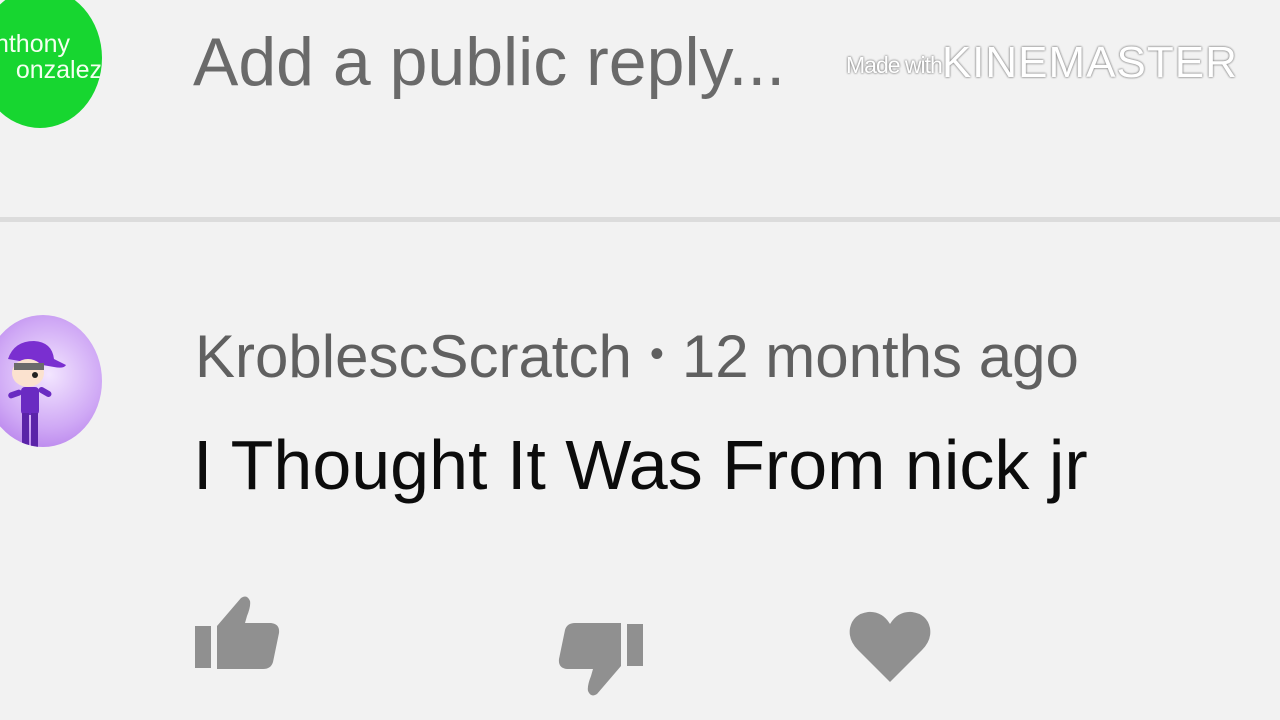  Describe the element at coordinates (640, 465) in the screenshot. I see `comment-body: I Thought It Was From nick jr` at that location.